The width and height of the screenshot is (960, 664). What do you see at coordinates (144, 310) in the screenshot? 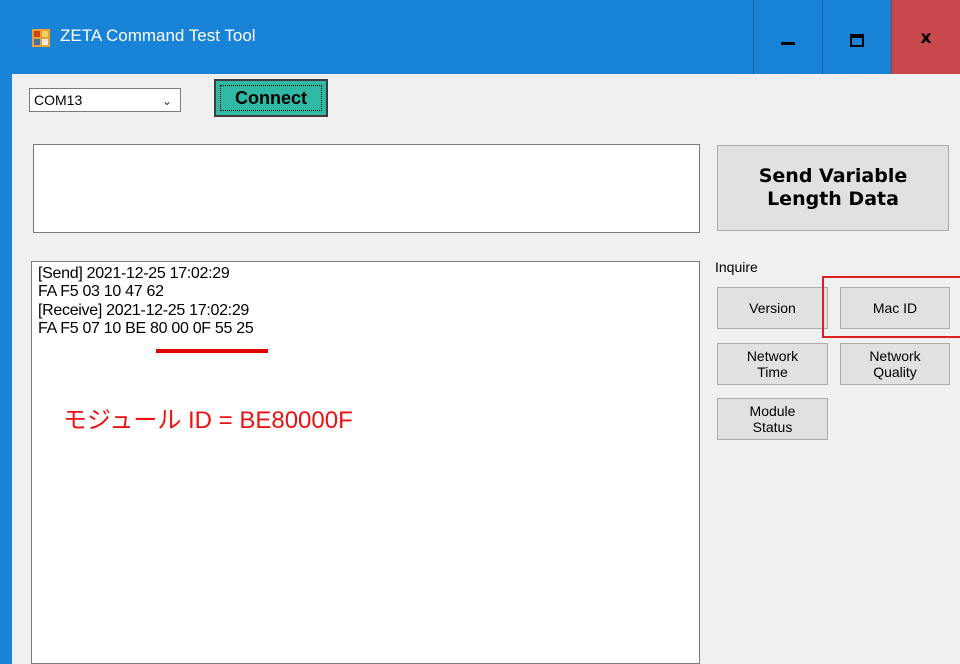
I see `log-line: [Receive] 2021-12-25 17:02:29` at bounding box center [144, 310].